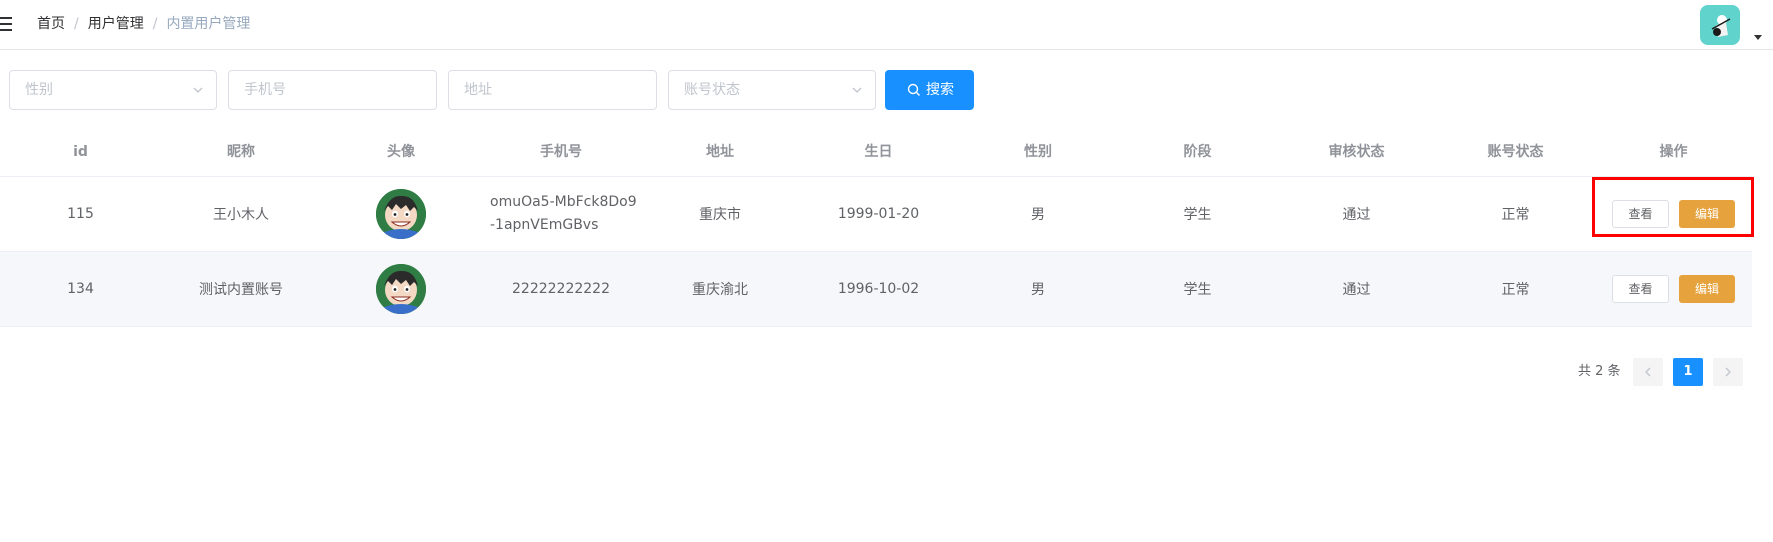 Image resolution: width=1773 pixels, height=542 pixels. I want to click on user-menu, so click(1731, 25).